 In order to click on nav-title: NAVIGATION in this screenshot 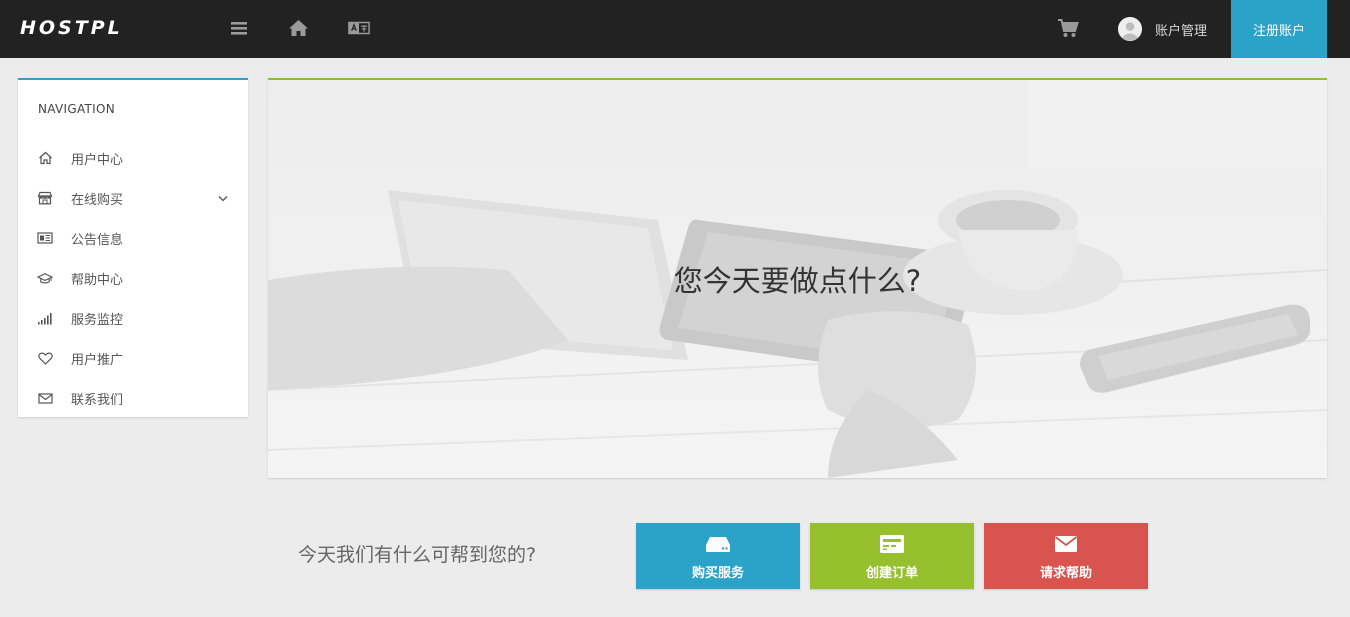, I will do `click(77, 109)`.